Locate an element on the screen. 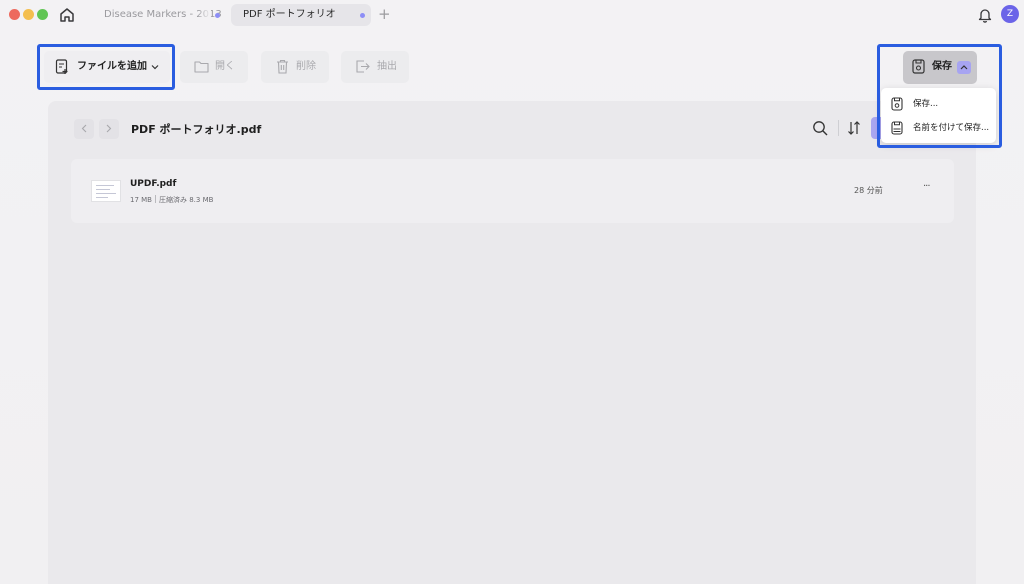 The width and height of the screenshot is (1024, 584). file-modified: 28 分前 is located at coordinates (868, 190).